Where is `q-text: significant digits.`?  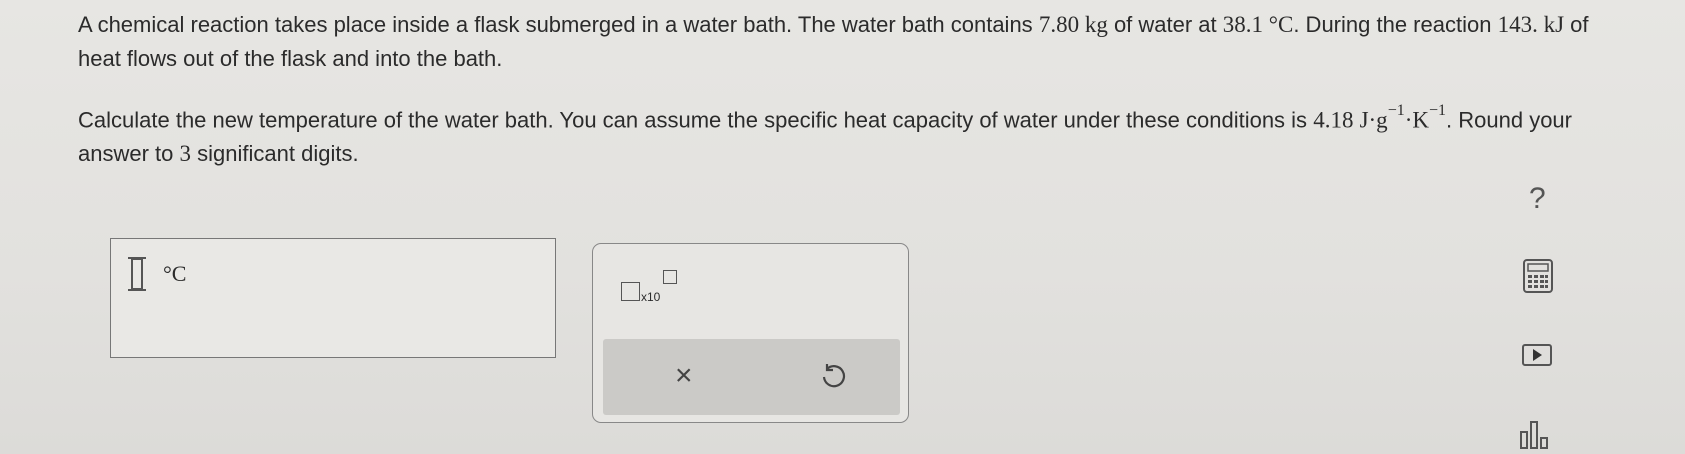 q-text: significant digits. is located at coordinates (278, 154).